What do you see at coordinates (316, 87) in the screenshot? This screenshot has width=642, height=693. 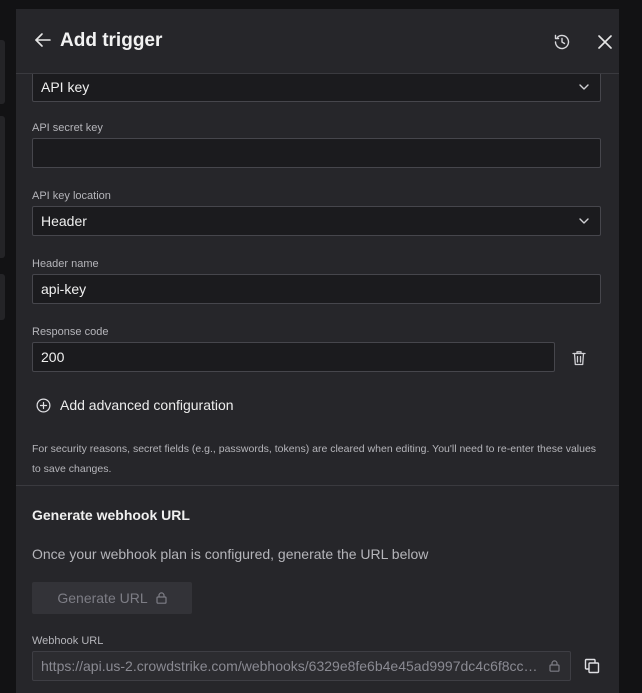 I see `auth-type-select: API key` at bounding box center [316, 87].